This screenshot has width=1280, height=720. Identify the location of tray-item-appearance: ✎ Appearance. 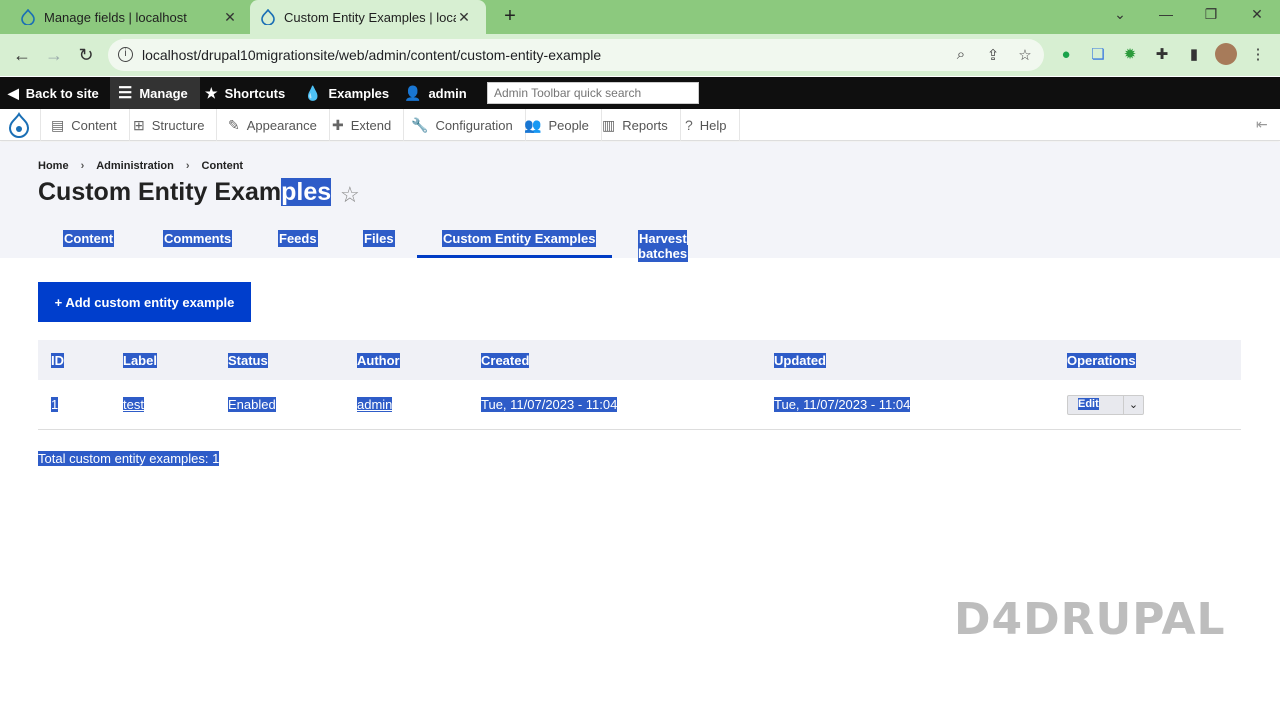
(274, 125).